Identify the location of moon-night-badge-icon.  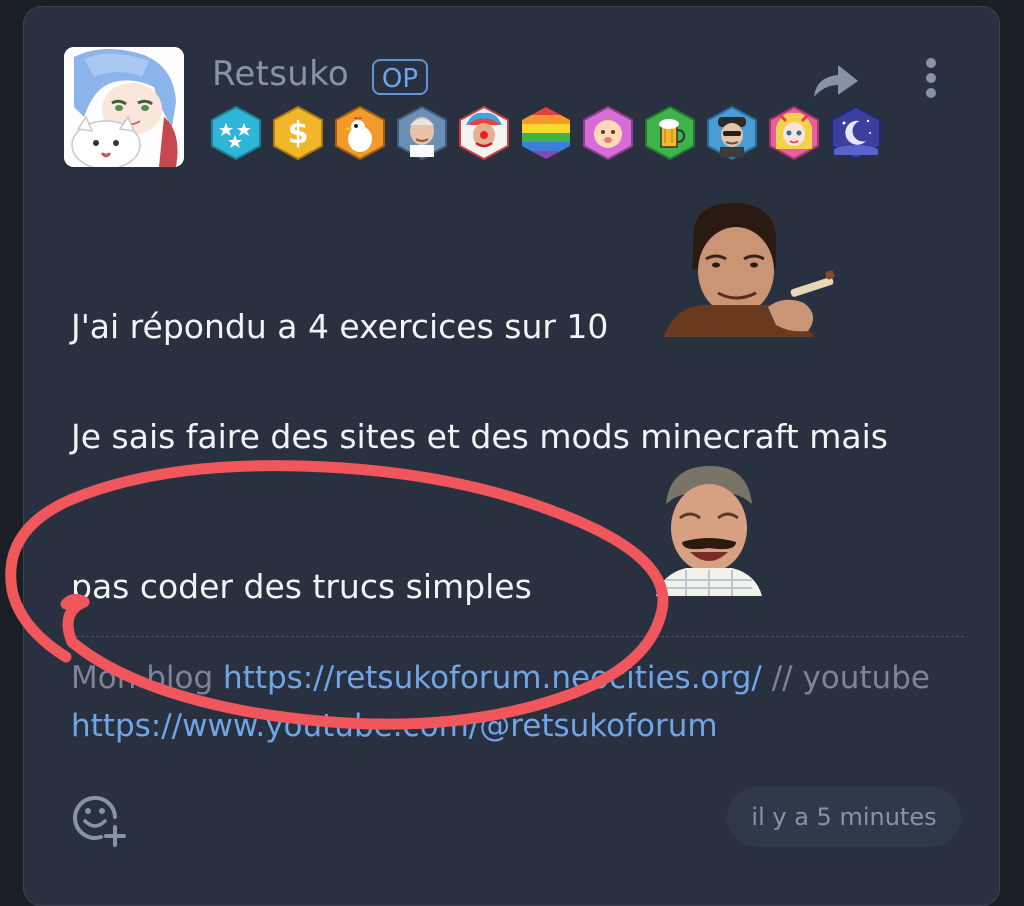
(856, 133).